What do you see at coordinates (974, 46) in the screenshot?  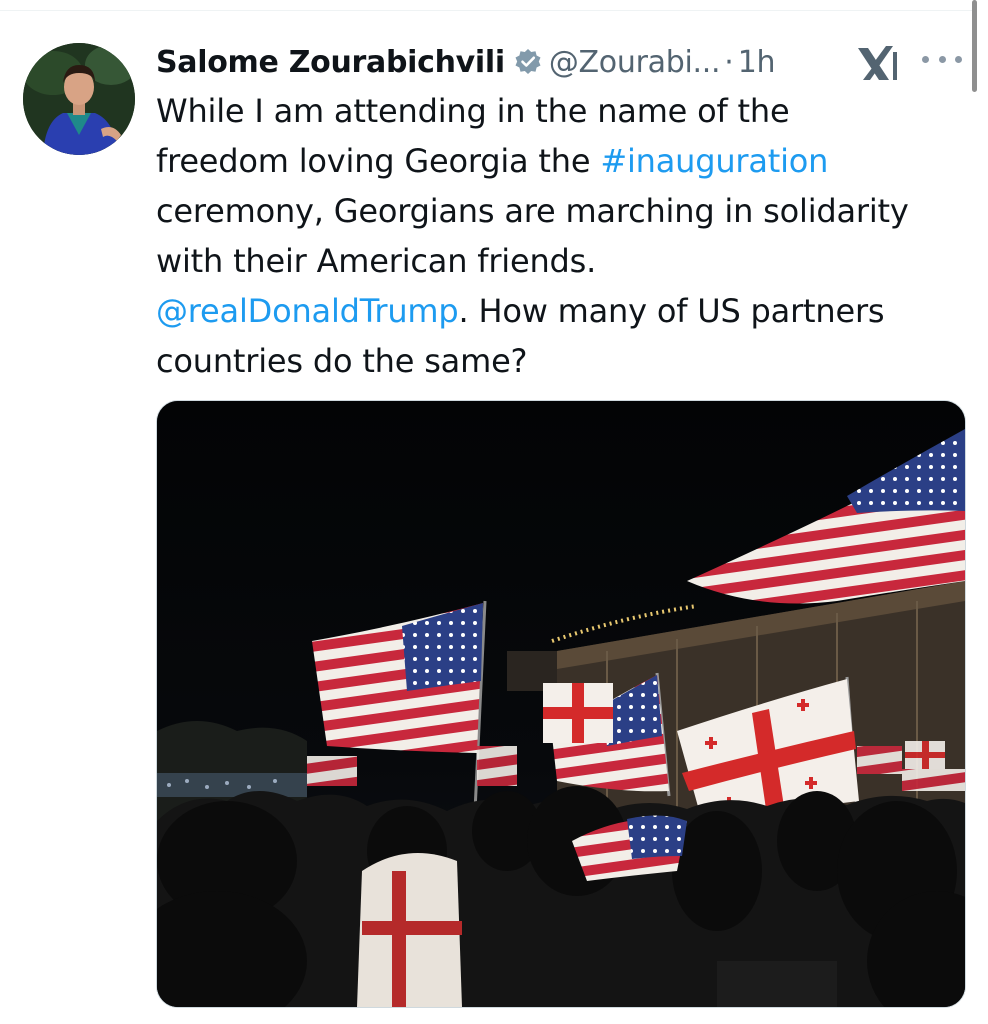 I see `scrollbar` at bounding box center [974, 46].